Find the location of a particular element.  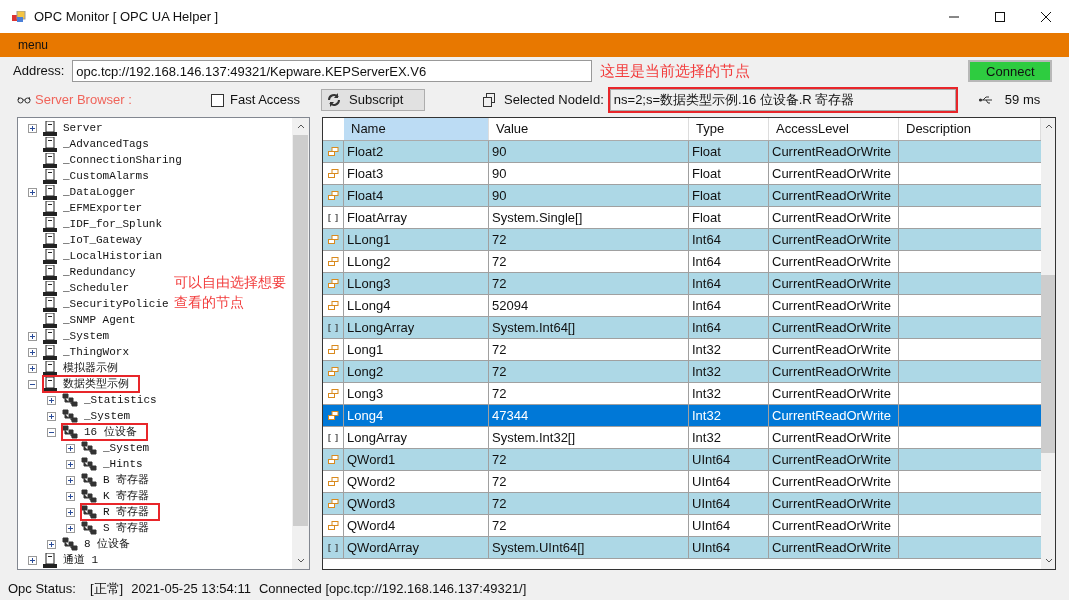

table-row: LLongArray System.Int64[] Int64 CurrentReadOrWrite is located at coordinates (682, 328).